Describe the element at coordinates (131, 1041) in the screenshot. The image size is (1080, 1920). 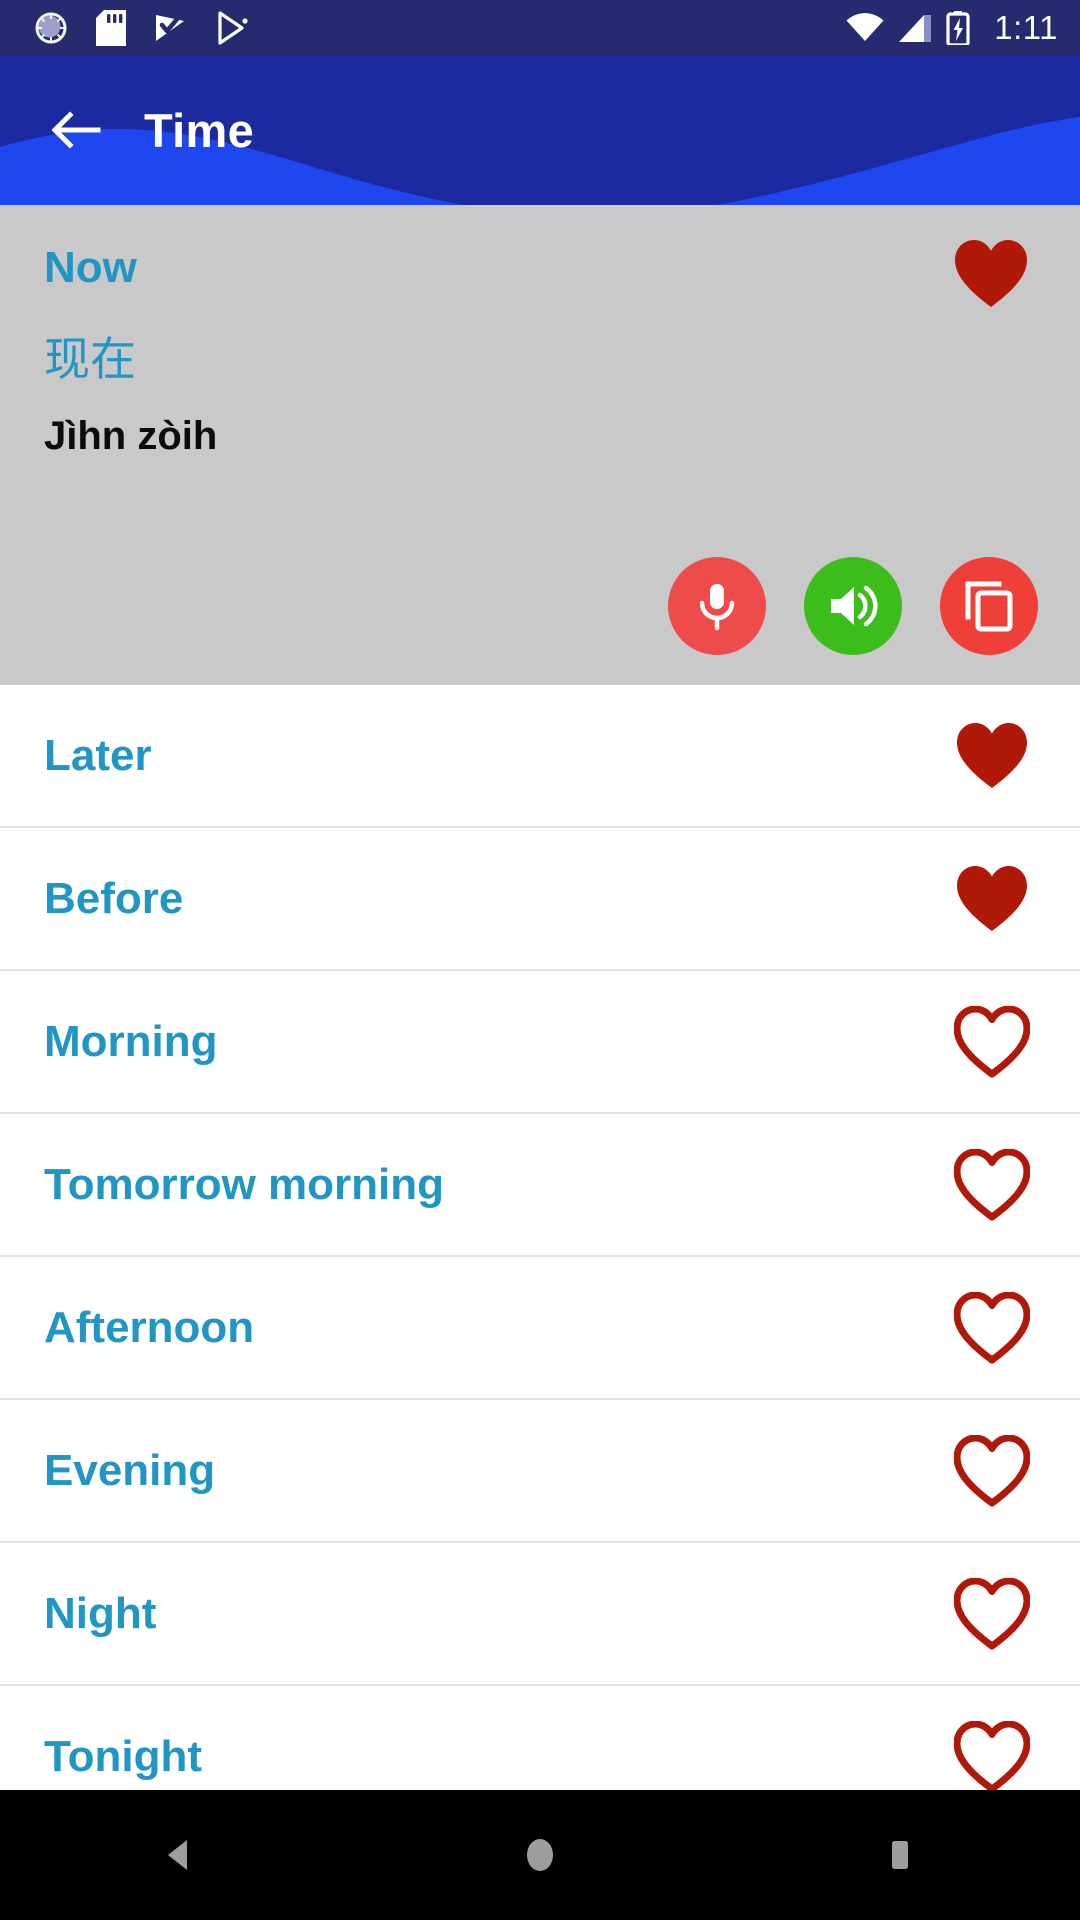
I see `list-item-label: Morning` at that location.